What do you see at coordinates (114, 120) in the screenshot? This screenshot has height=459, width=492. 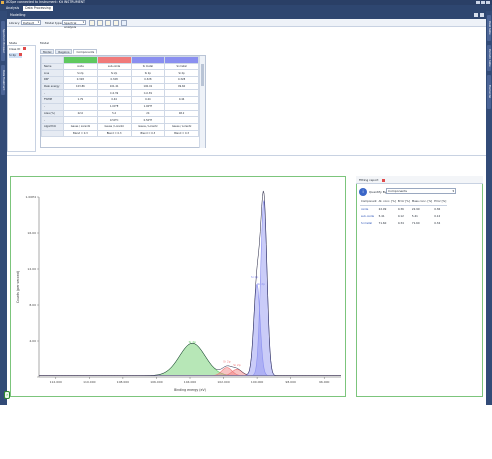 I see `grid-cell: 0.50*C` at bounding box center [114, 120].